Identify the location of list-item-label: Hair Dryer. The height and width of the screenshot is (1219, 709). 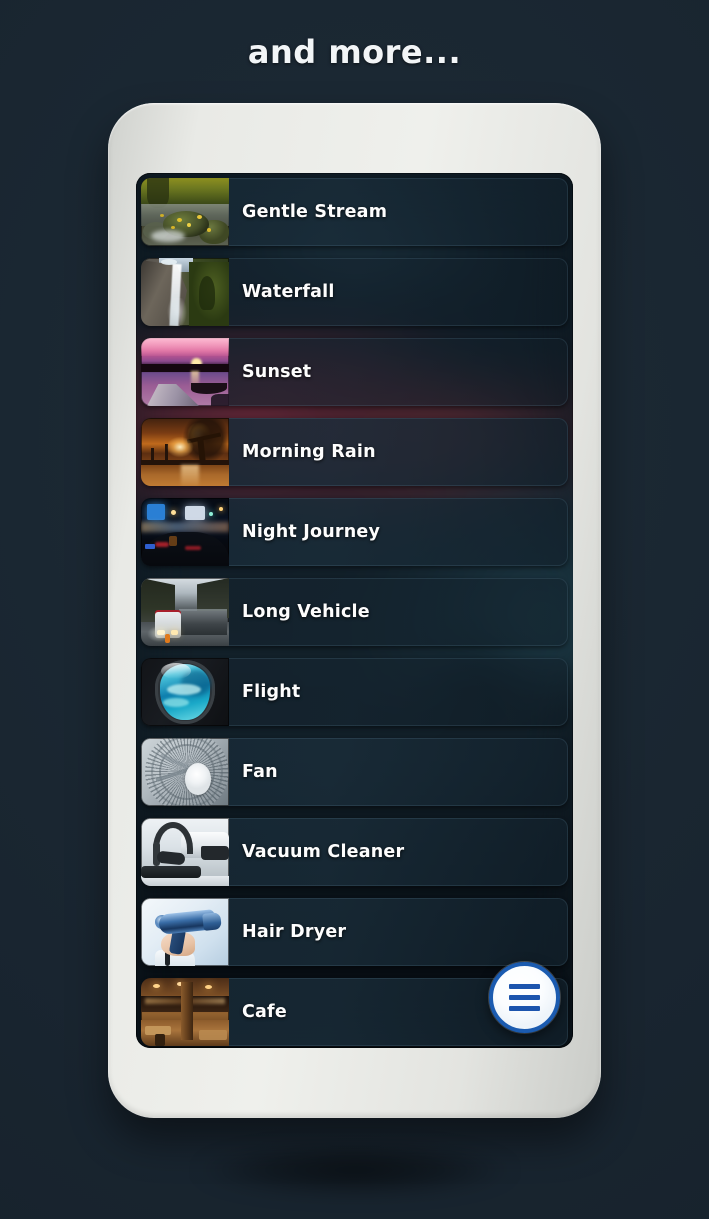
(294, 932).